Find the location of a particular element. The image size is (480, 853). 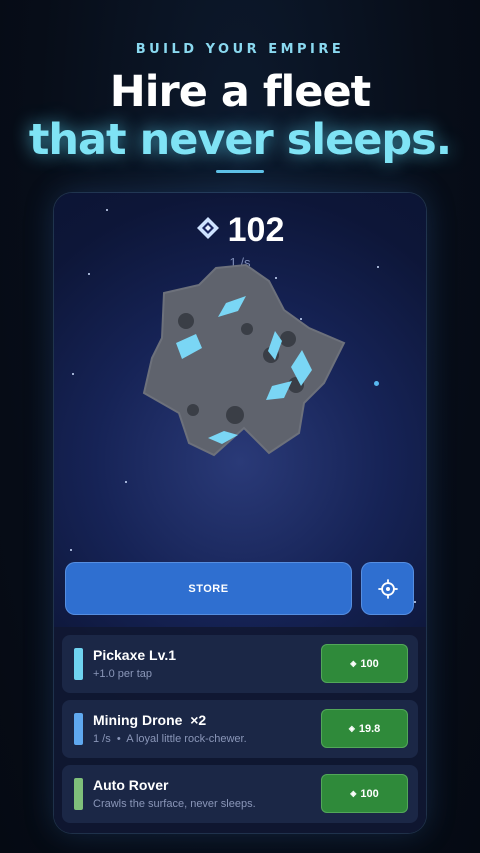

upgrade-name: Pickaxe Lv.1 is located at coordinates (135, 655).